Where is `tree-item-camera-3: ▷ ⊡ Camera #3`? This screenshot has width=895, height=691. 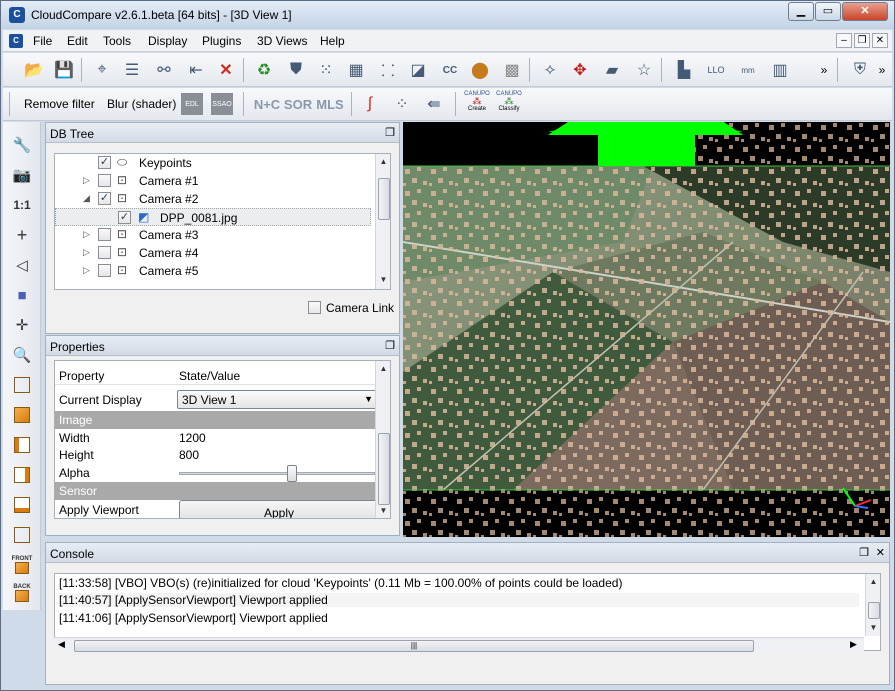 tree-item-camera-3: ▷ ⊡ Camera #3 is located at coordinates (213, 235).